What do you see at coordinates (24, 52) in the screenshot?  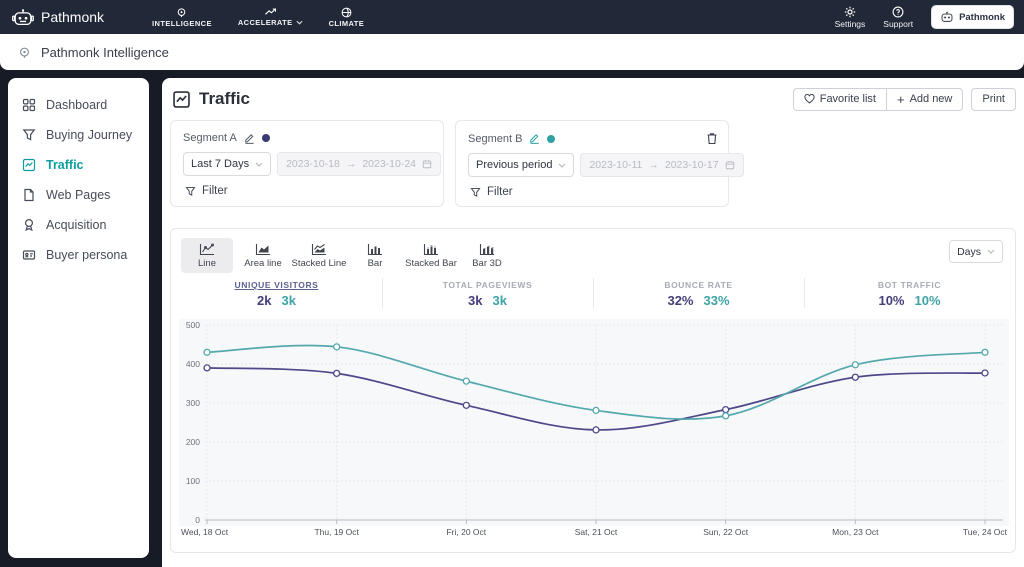 I see `intelligence-module-icon` at bounding box center [24, 52].